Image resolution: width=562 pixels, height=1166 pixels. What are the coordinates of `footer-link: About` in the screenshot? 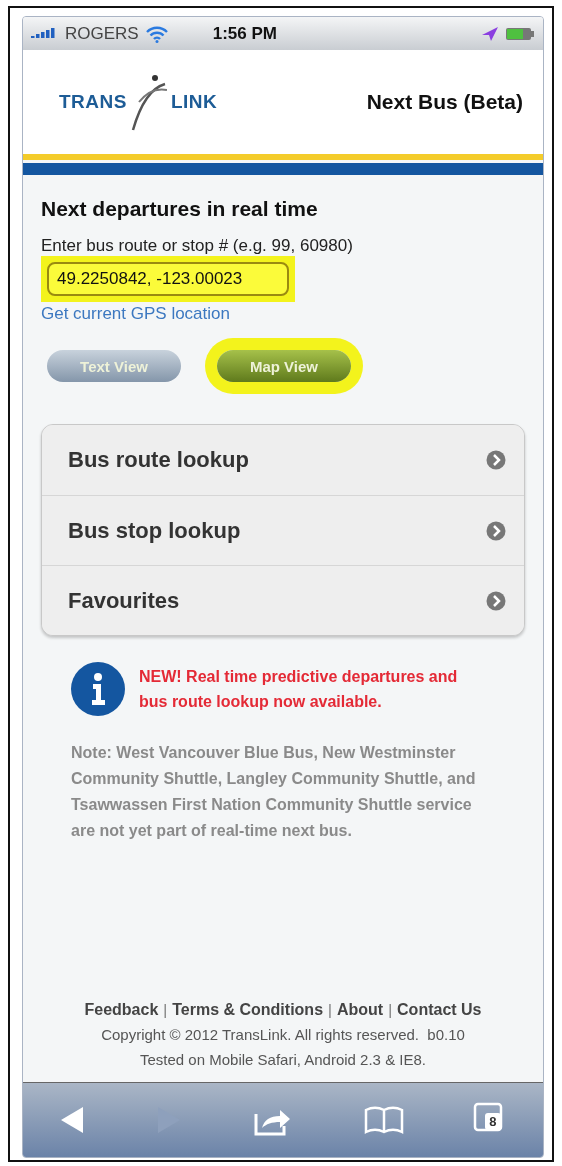 It's located at (360, 1009).